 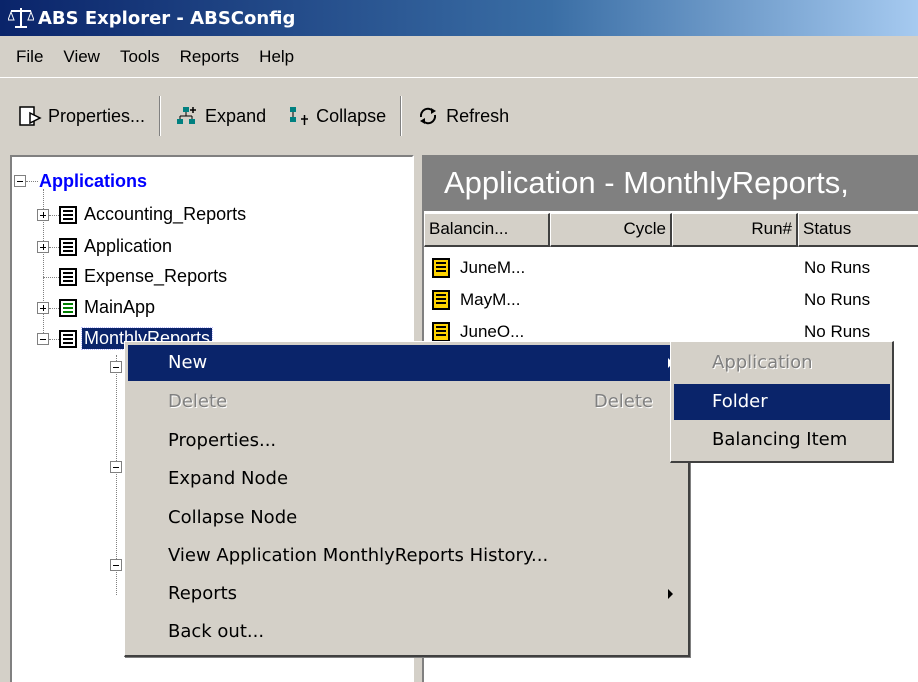 I want to click on collapse-label: Collapse, so click(x=351, y=115).